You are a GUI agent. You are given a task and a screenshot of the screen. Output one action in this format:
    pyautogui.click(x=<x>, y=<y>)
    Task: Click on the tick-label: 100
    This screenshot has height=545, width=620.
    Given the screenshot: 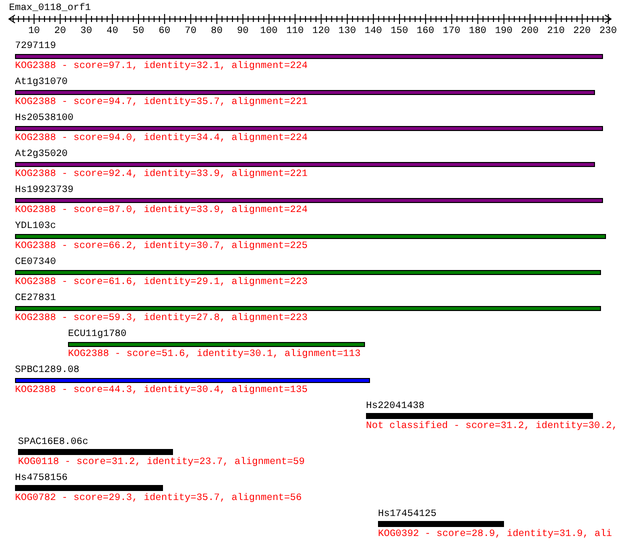 What is the action you would take?
    pyautogui.click(x=269, y=30)
    